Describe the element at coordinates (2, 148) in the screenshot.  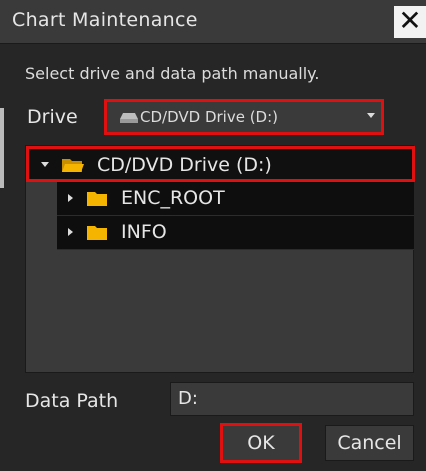
I see `background-window-edge` at that location.